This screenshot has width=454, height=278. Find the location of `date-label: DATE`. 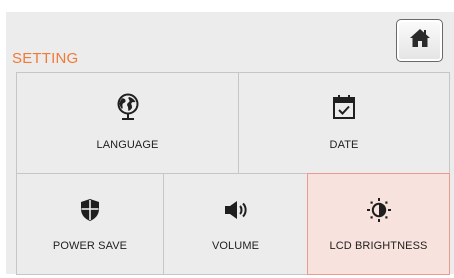

date-label: DATE is located at coordinates (344, 145).